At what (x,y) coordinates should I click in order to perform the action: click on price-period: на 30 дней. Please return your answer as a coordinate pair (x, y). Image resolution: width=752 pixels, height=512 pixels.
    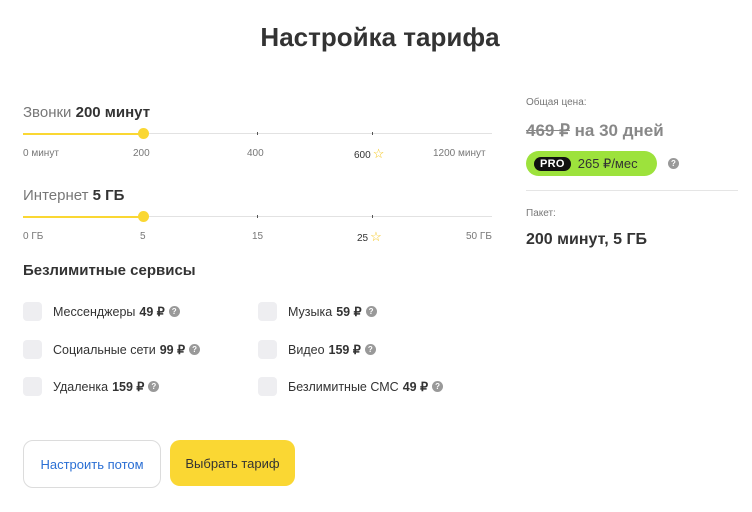
    Looking at the image, I should click on (619, 130).